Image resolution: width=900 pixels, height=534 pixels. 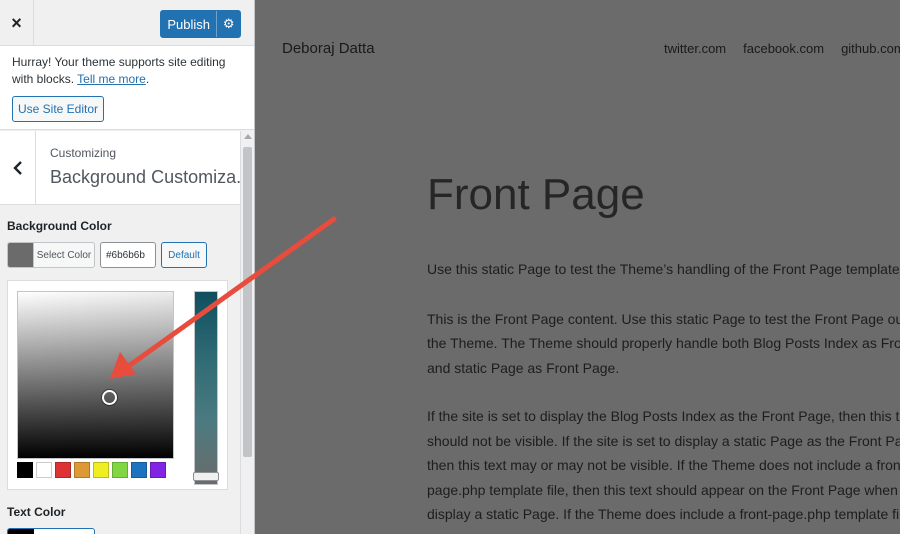 What do you see at coordinates (59, 226) in the screenshot?
I see `background-color-label: Background Color` at bounding box center [59, 226].